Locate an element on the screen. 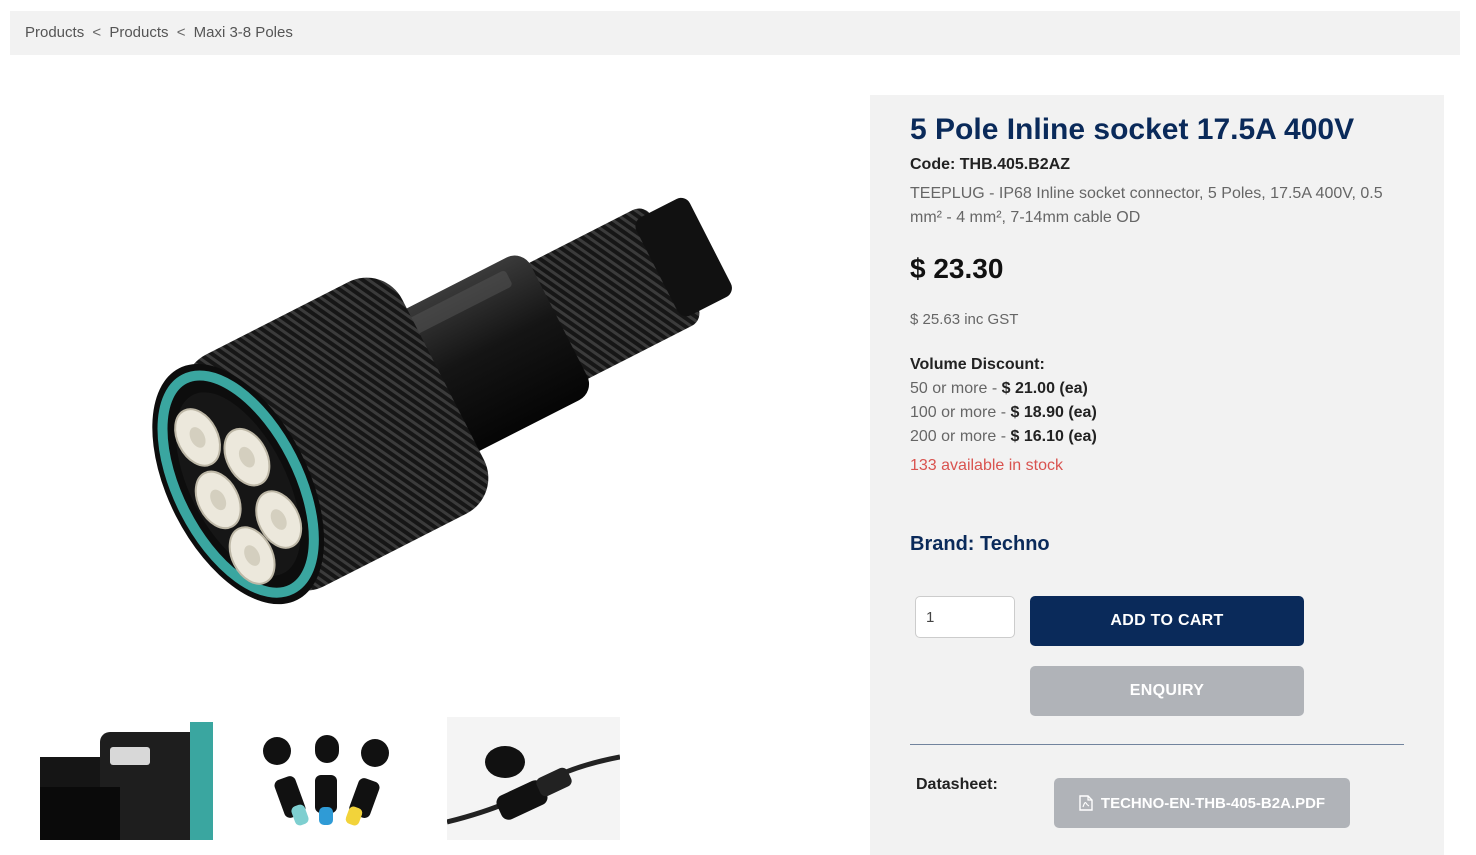 Image resolution: width=1476 pixels, height=855 pixels. breadcrumb-item-products-sub: Products is located at coordinates (138, 32).